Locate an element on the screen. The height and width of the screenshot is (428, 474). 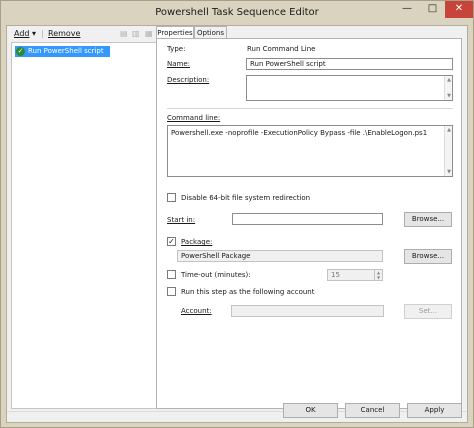
run-as-checkbox is located at coordinates (171, 291).